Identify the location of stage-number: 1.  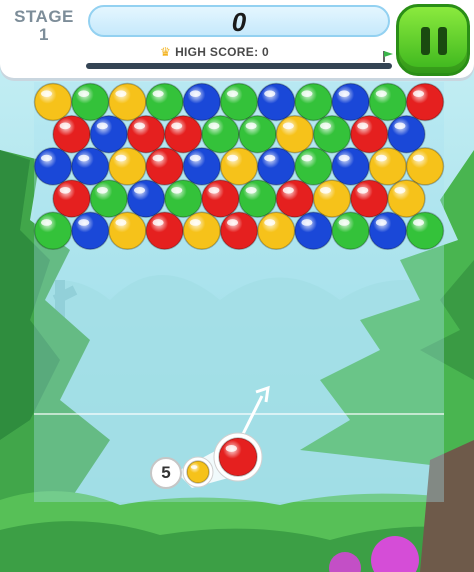
(44, 34).